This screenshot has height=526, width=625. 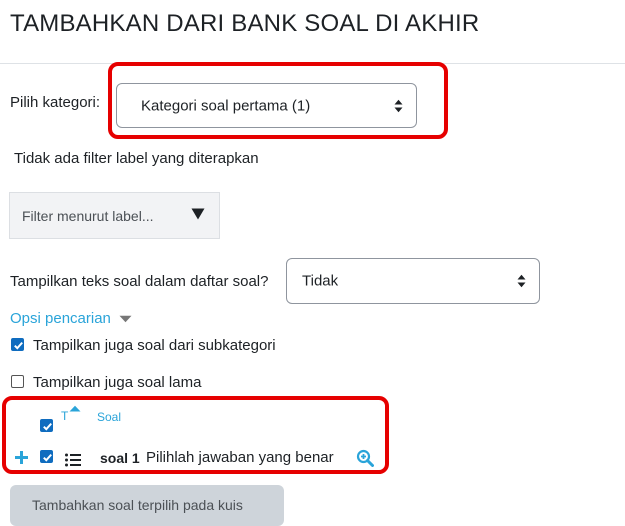 What do you see at coordinates (320, 281) in the screenshot?
I see `show-text-selected-value: Tidak` at bounding box center [320, 281].